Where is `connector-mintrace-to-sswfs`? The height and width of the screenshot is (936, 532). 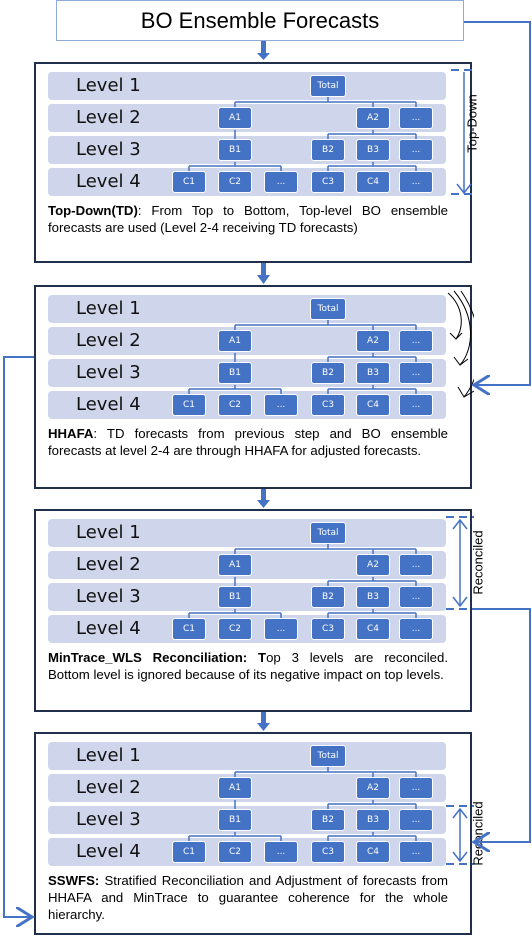 connector-mintrace-to-sswfs is located at coordinates (501, 725).